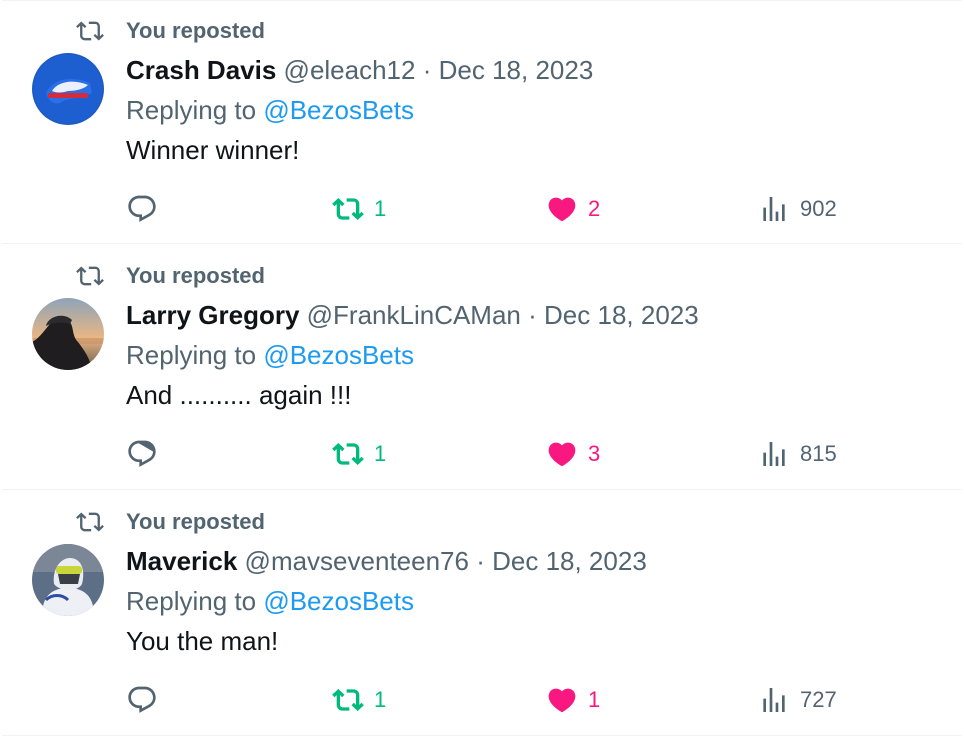  What do you see at coordinates (213, 150) in the screenshot?
I see `tweet-text: Winner winner!` at bounding box center [213, 150].